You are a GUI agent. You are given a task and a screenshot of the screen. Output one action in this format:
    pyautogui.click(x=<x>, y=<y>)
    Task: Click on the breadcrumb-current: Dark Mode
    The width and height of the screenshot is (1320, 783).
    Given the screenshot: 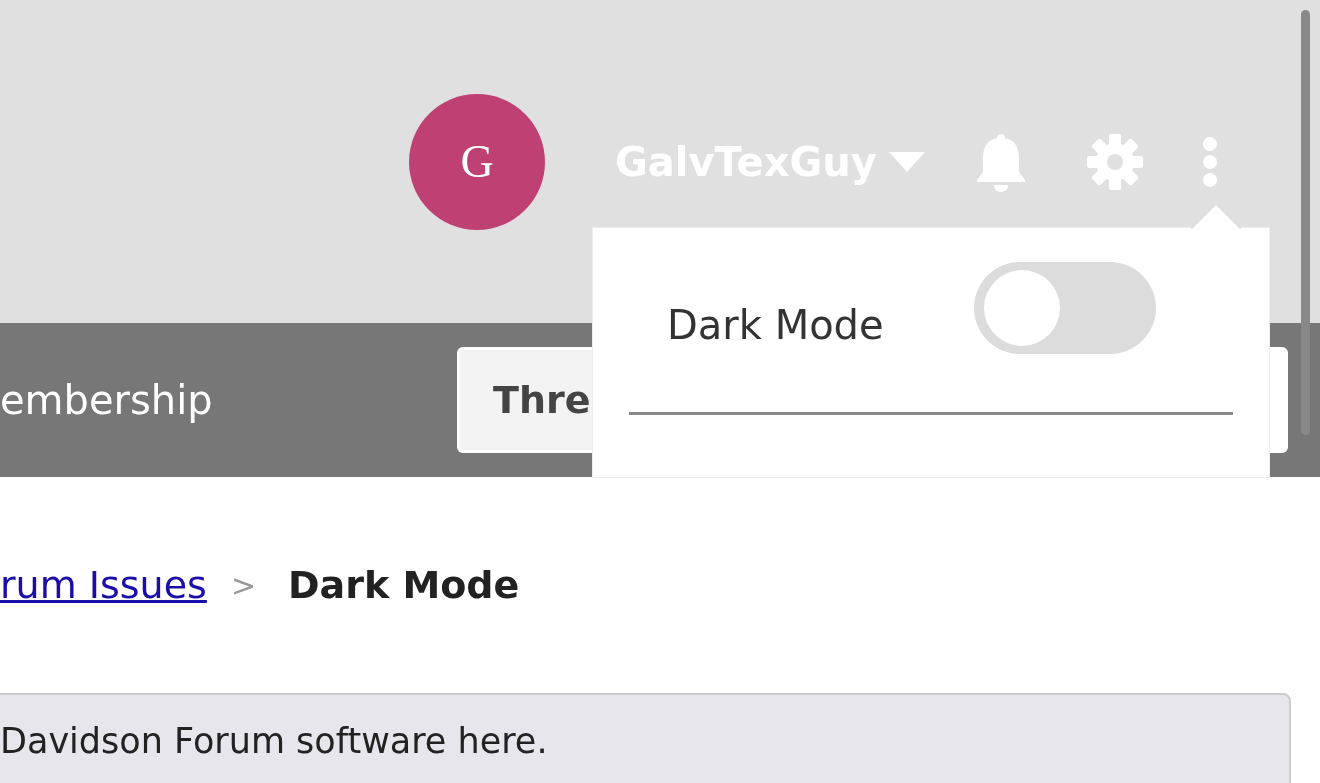 What is the action you would take?
    pyautogui.click(x=404, y=585)
    